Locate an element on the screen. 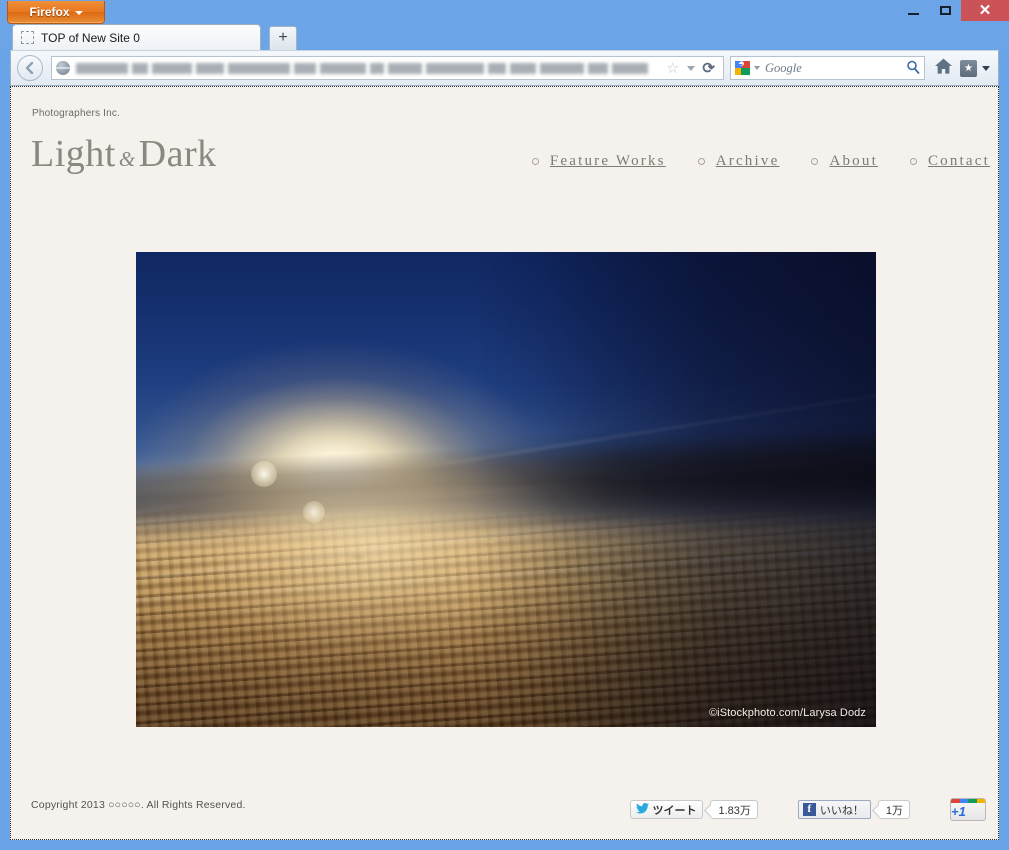 The image size is (1009, 850). home-button is located at coordinates (943, 68).